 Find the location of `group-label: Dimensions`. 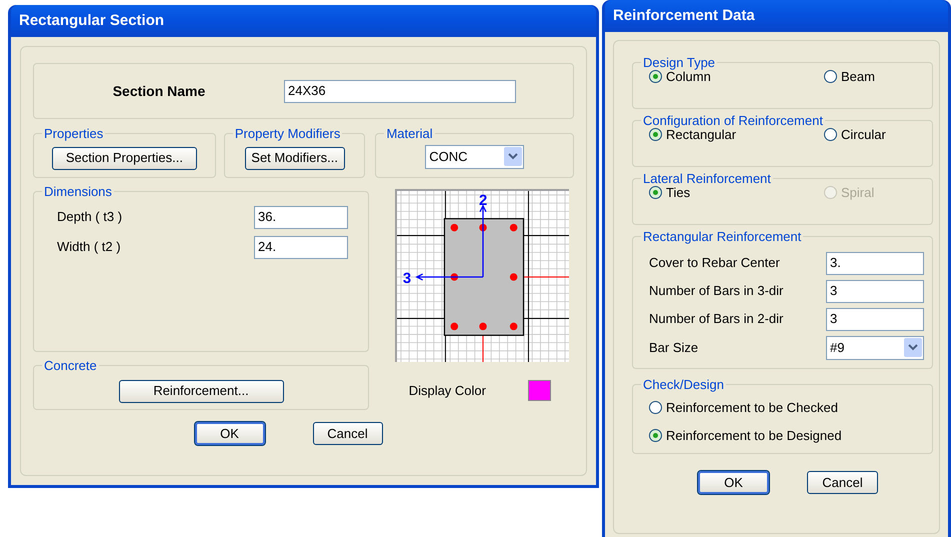

group-label: Dimensions is located at coordinates (78, 192).